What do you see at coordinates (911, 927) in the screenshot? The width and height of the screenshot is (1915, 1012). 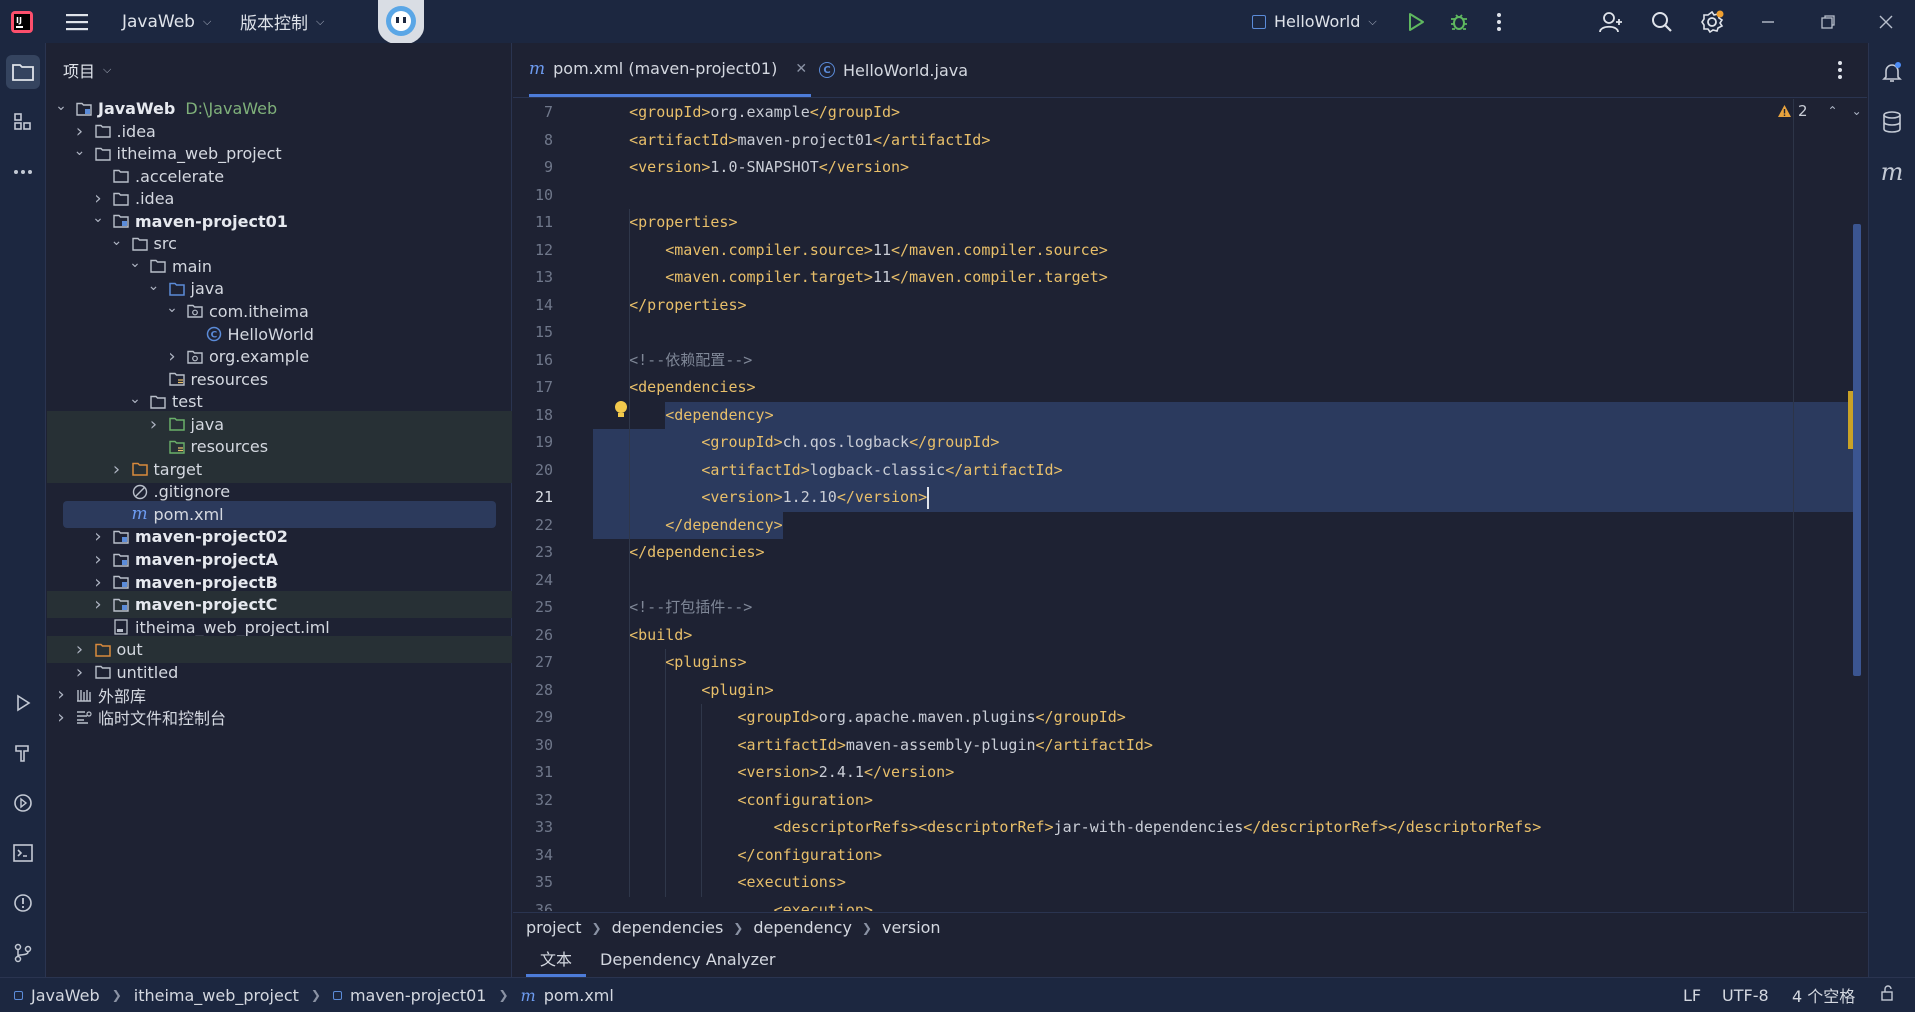 I see `breadcrumb-version: version` at bounding box center [911, 927].